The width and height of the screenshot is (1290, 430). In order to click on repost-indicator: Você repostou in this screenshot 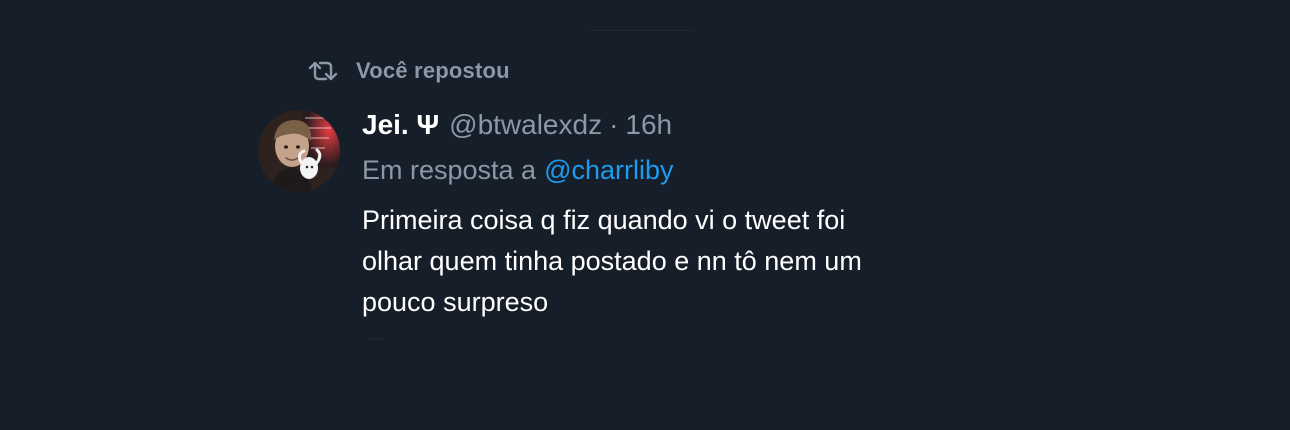, I will do `click(408, 71)`.